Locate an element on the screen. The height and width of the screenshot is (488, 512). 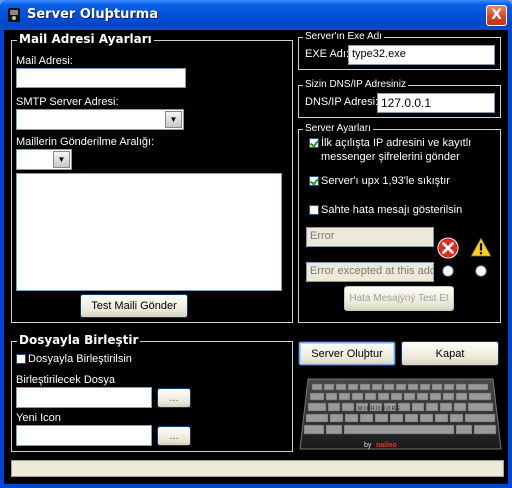
dns-ip-title: Sizin DNS/IP Adresiniz is located at coordinates (355, 84).